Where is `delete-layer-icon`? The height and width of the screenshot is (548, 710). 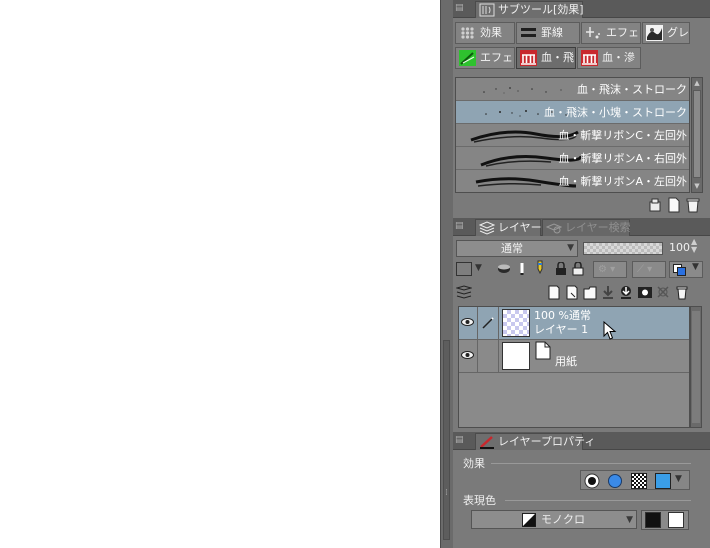
delete-layer-icon is located at coordinates (682, 292).